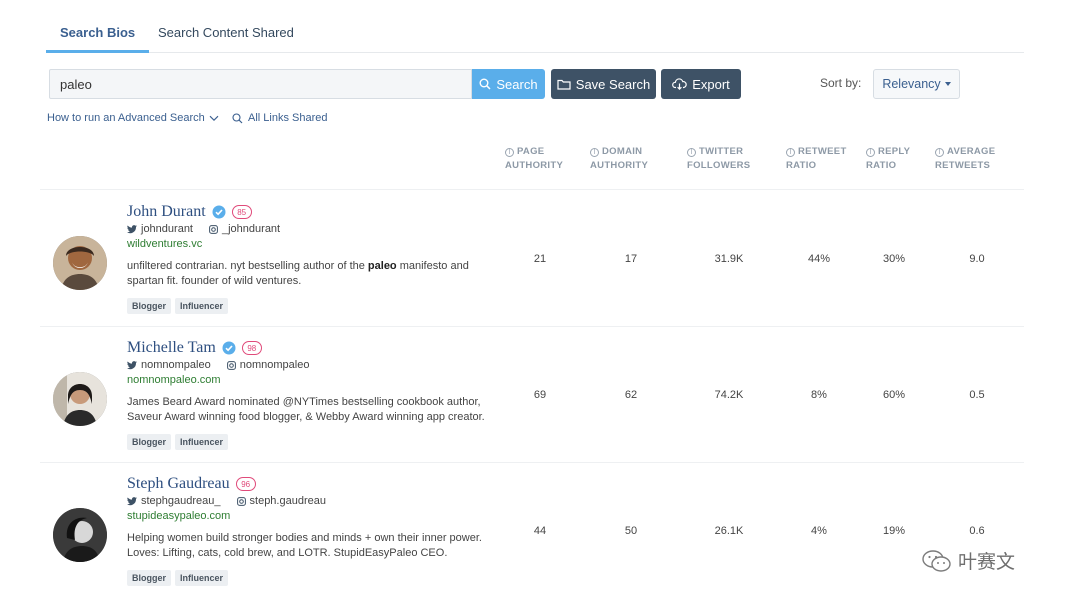 The image size is (1080, 611). What do you see at coordinates (947, 84) in the screenshot?
I see `caret-down-icon` at bounding box center [947, 84].